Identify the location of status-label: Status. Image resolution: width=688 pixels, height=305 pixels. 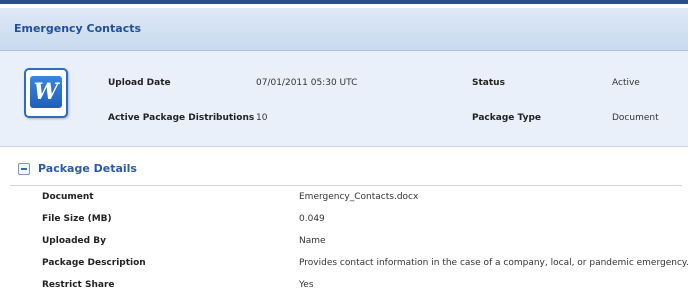
(488, 83).